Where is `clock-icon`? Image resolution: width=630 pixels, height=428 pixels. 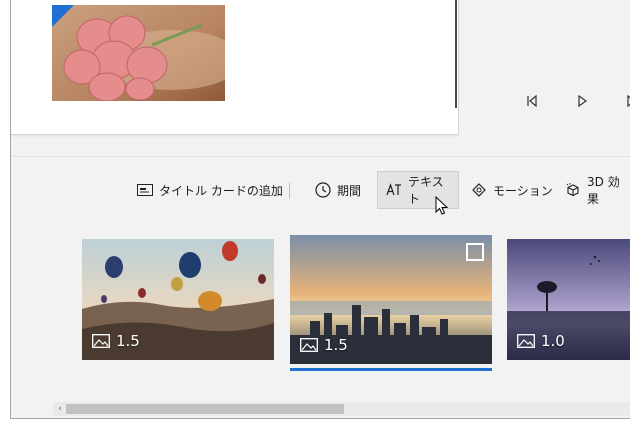
clock-icon is located at coordinates (323, 190).